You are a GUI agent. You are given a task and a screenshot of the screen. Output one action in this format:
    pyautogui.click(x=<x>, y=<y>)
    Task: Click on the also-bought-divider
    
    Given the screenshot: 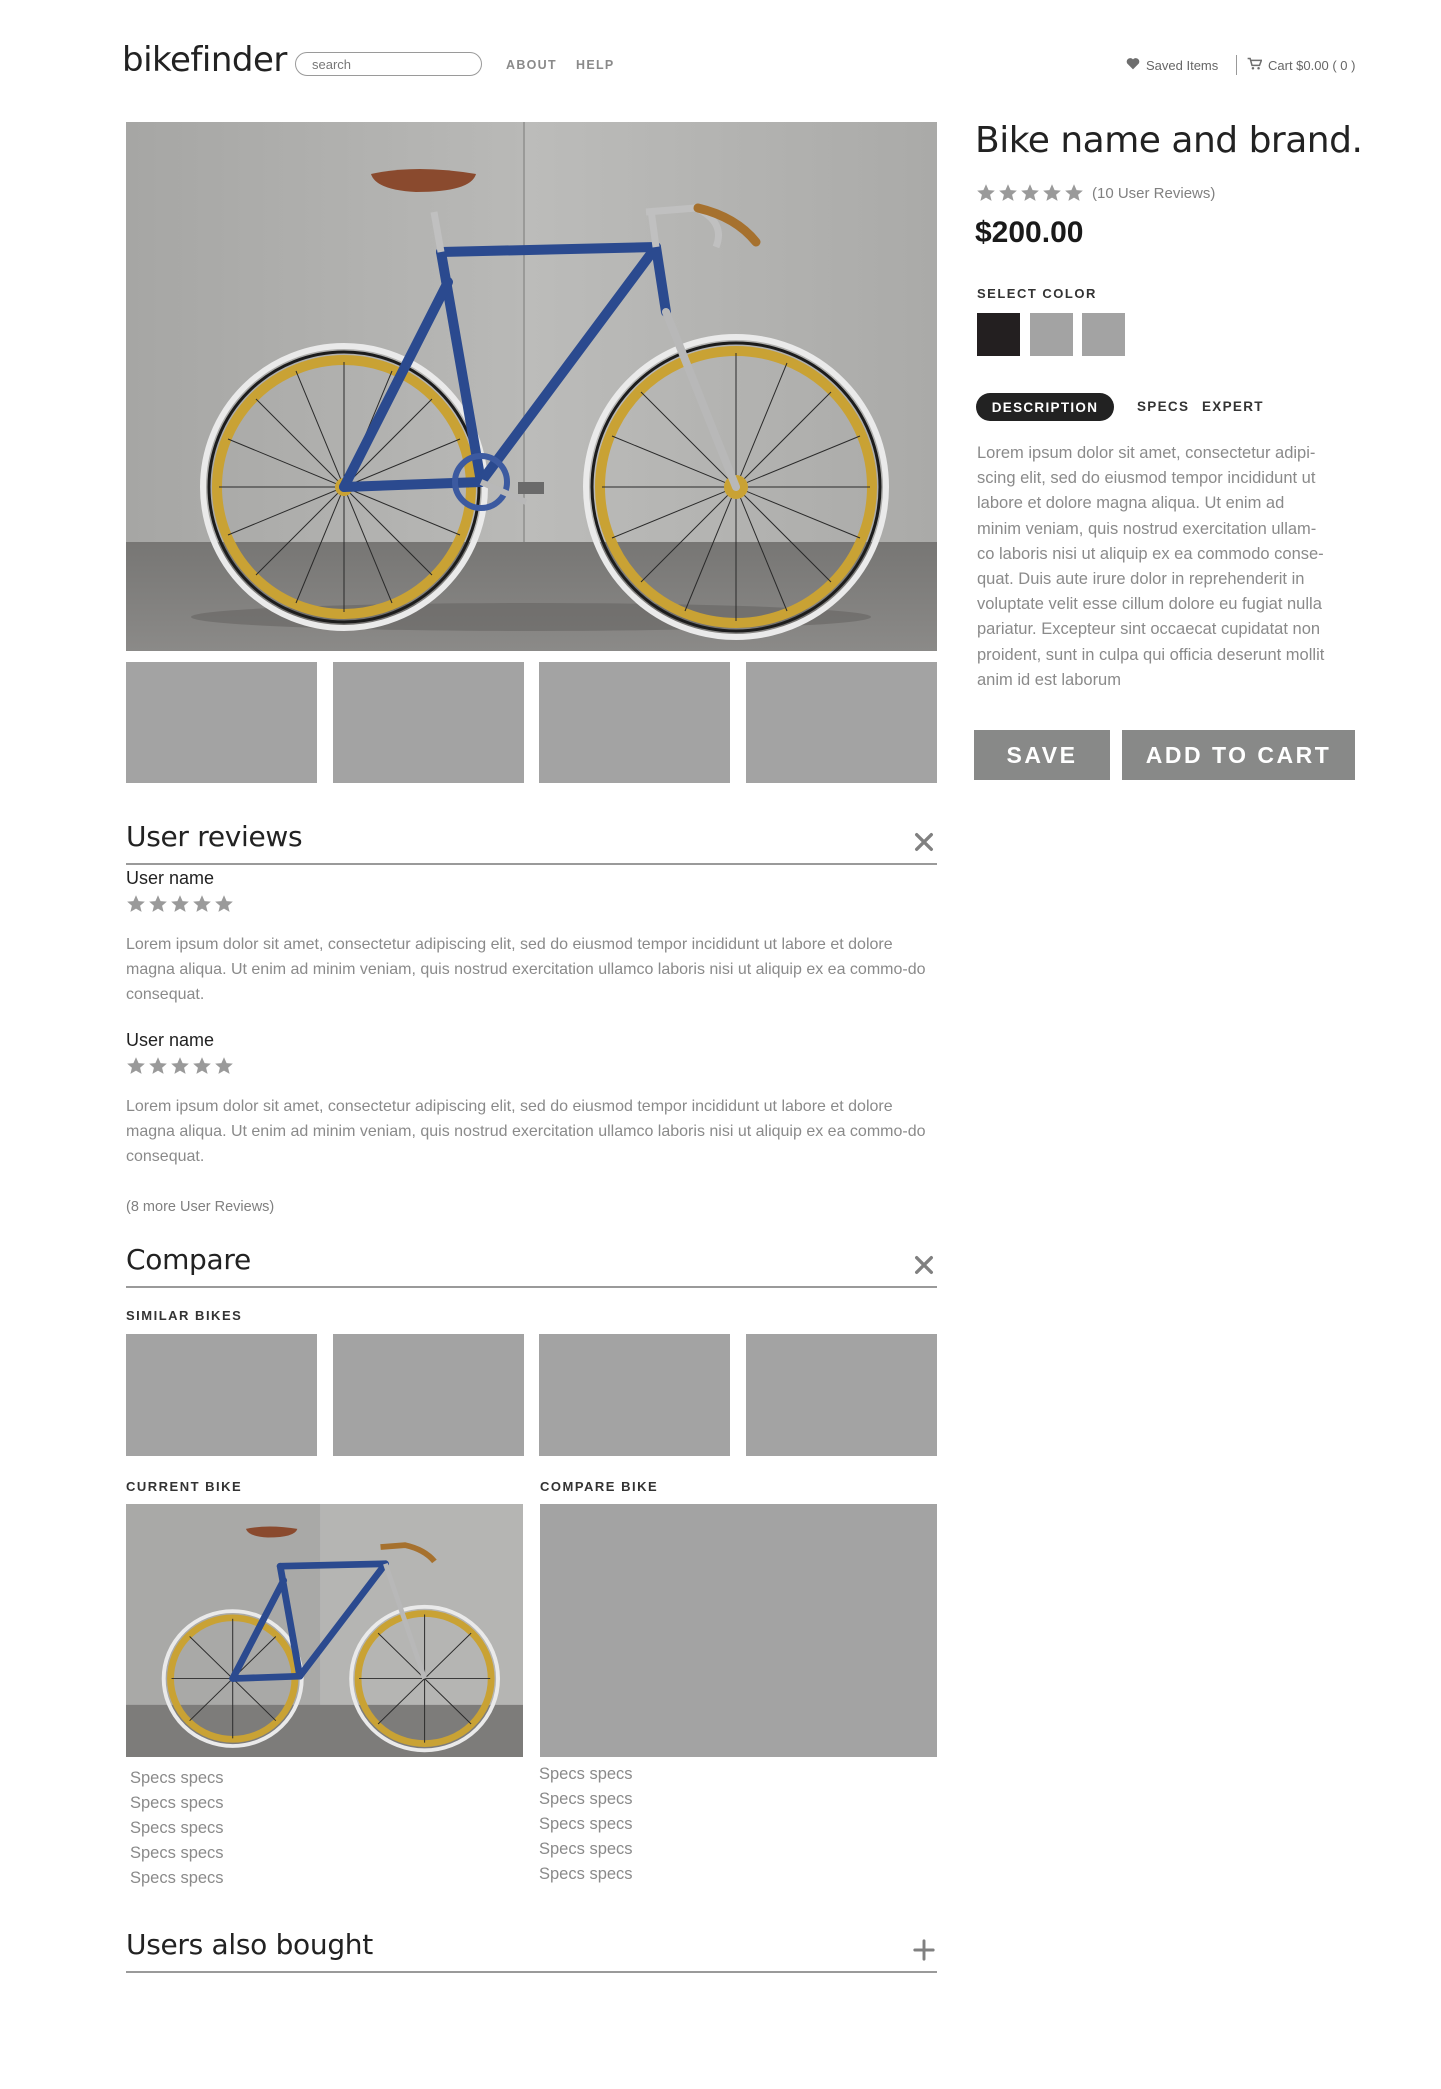 What is the action you would take?
    pyautogui.click(x=531, y=1972)
    